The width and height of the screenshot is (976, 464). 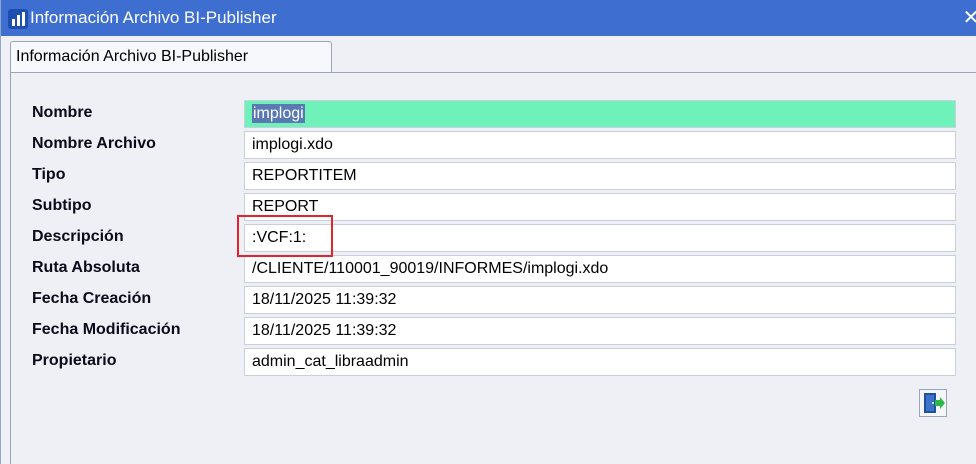 What do you see at coordinates (285, 236) in the screenshot?
I see `highlight-box` at bounding box center [285, 236].